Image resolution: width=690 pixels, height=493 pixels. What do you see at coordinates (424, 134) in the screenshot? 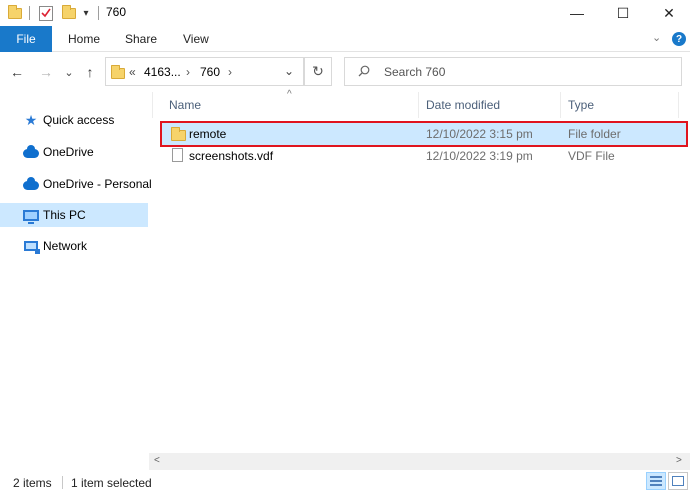
I see `file-row-remote: remote 12/10/2022 3:15 pm File folder` at bounding box center [424, 134].